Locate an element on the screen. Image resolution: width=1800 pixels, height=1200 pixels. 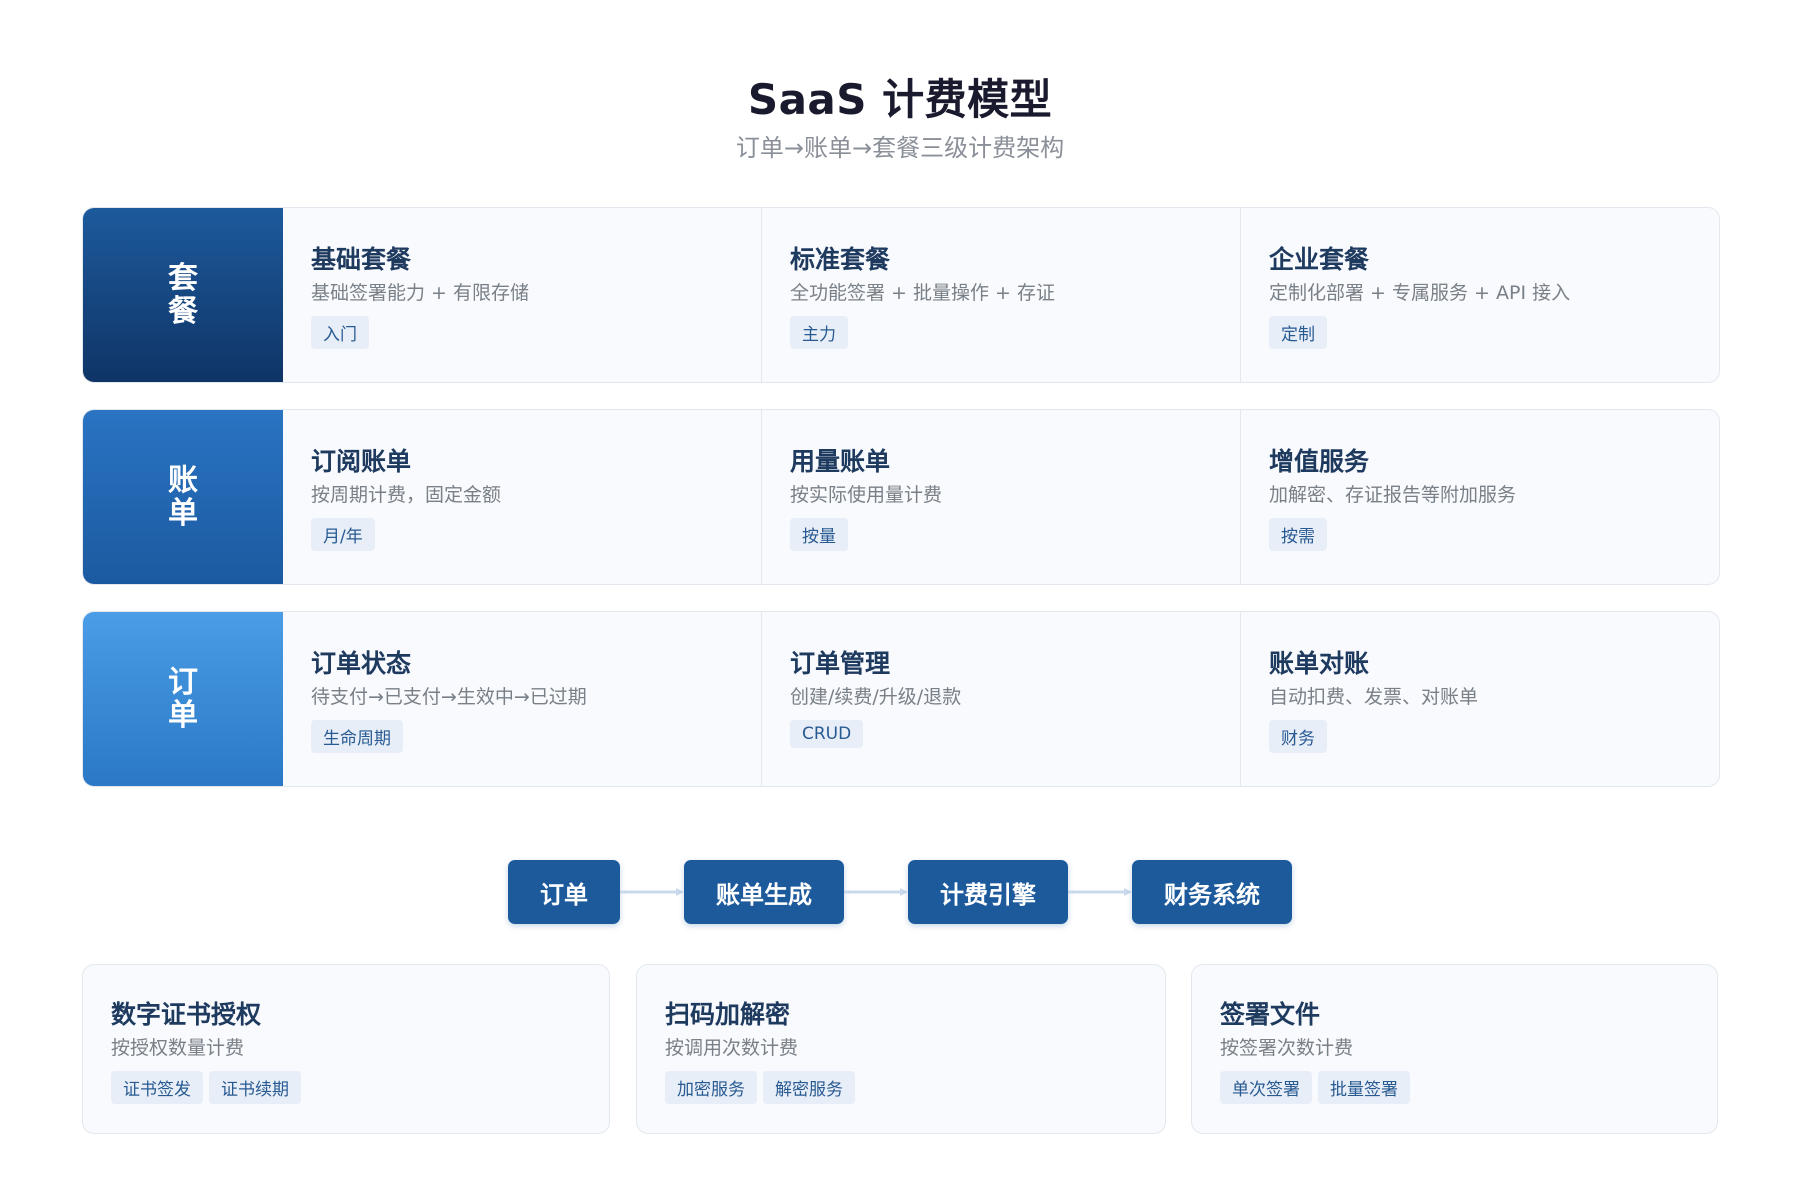
flow-node-billing-engine: 计费引擎 is located at coordinates (988, 892).